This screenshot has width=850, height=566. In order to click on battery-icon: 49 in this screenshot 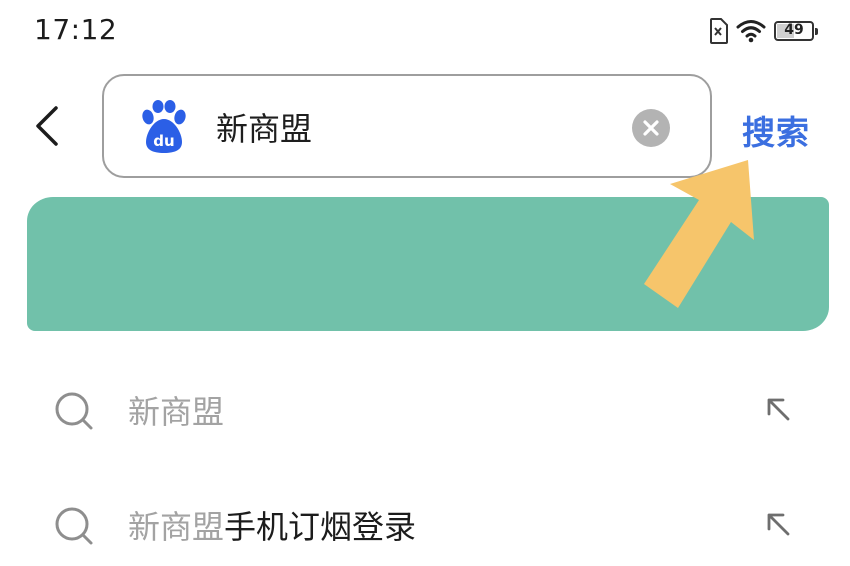, I will do `click(796, 31)`.